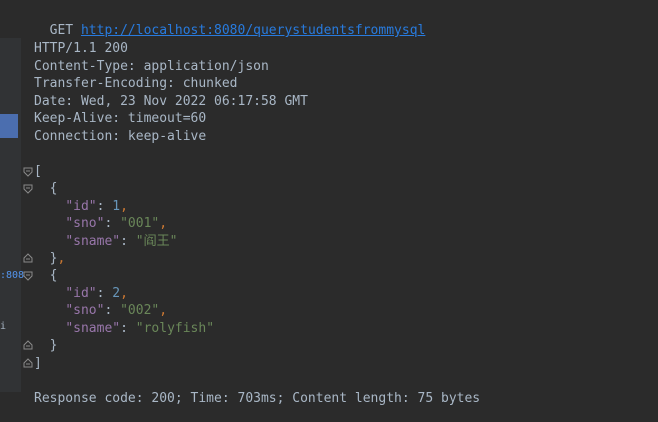 The width and height of the screenshot is (658, 422). What do you see at coordinates (38, 171) in the screenshot?
I see `json-open-bracket: [` at bounding box center [38, 171].